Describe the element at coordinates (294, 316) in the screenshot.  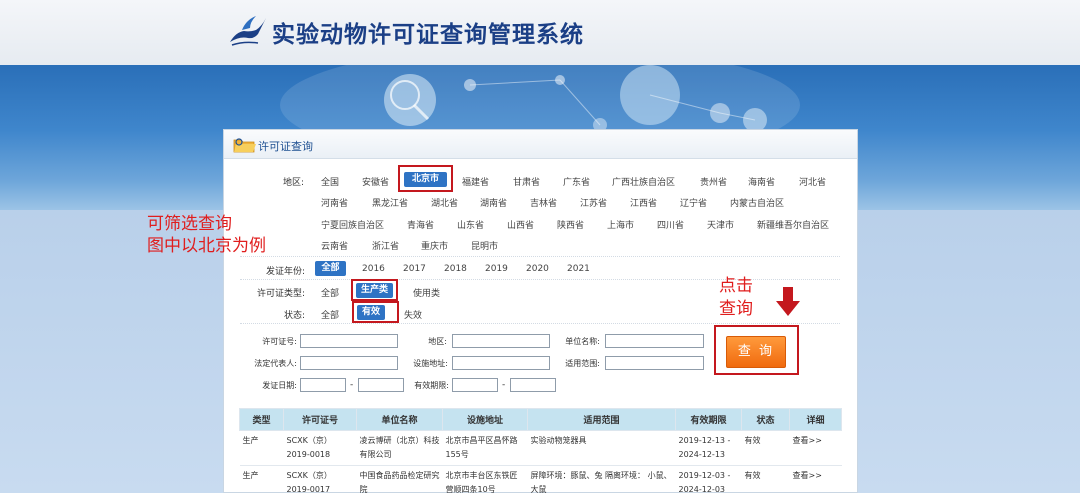
I see `status-label: 状态:` at that location.